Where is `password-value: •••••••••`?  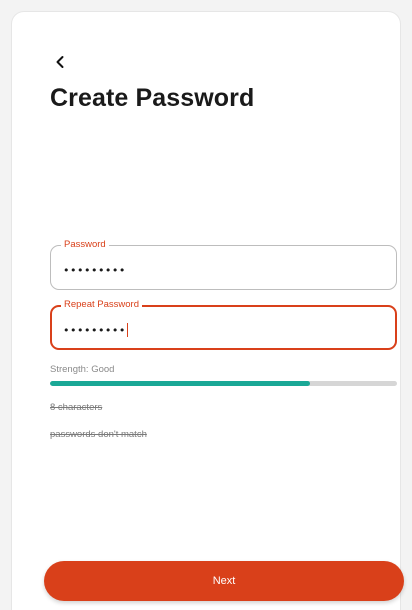
password-value: ••••••••• is located at coordinates (94, 270).